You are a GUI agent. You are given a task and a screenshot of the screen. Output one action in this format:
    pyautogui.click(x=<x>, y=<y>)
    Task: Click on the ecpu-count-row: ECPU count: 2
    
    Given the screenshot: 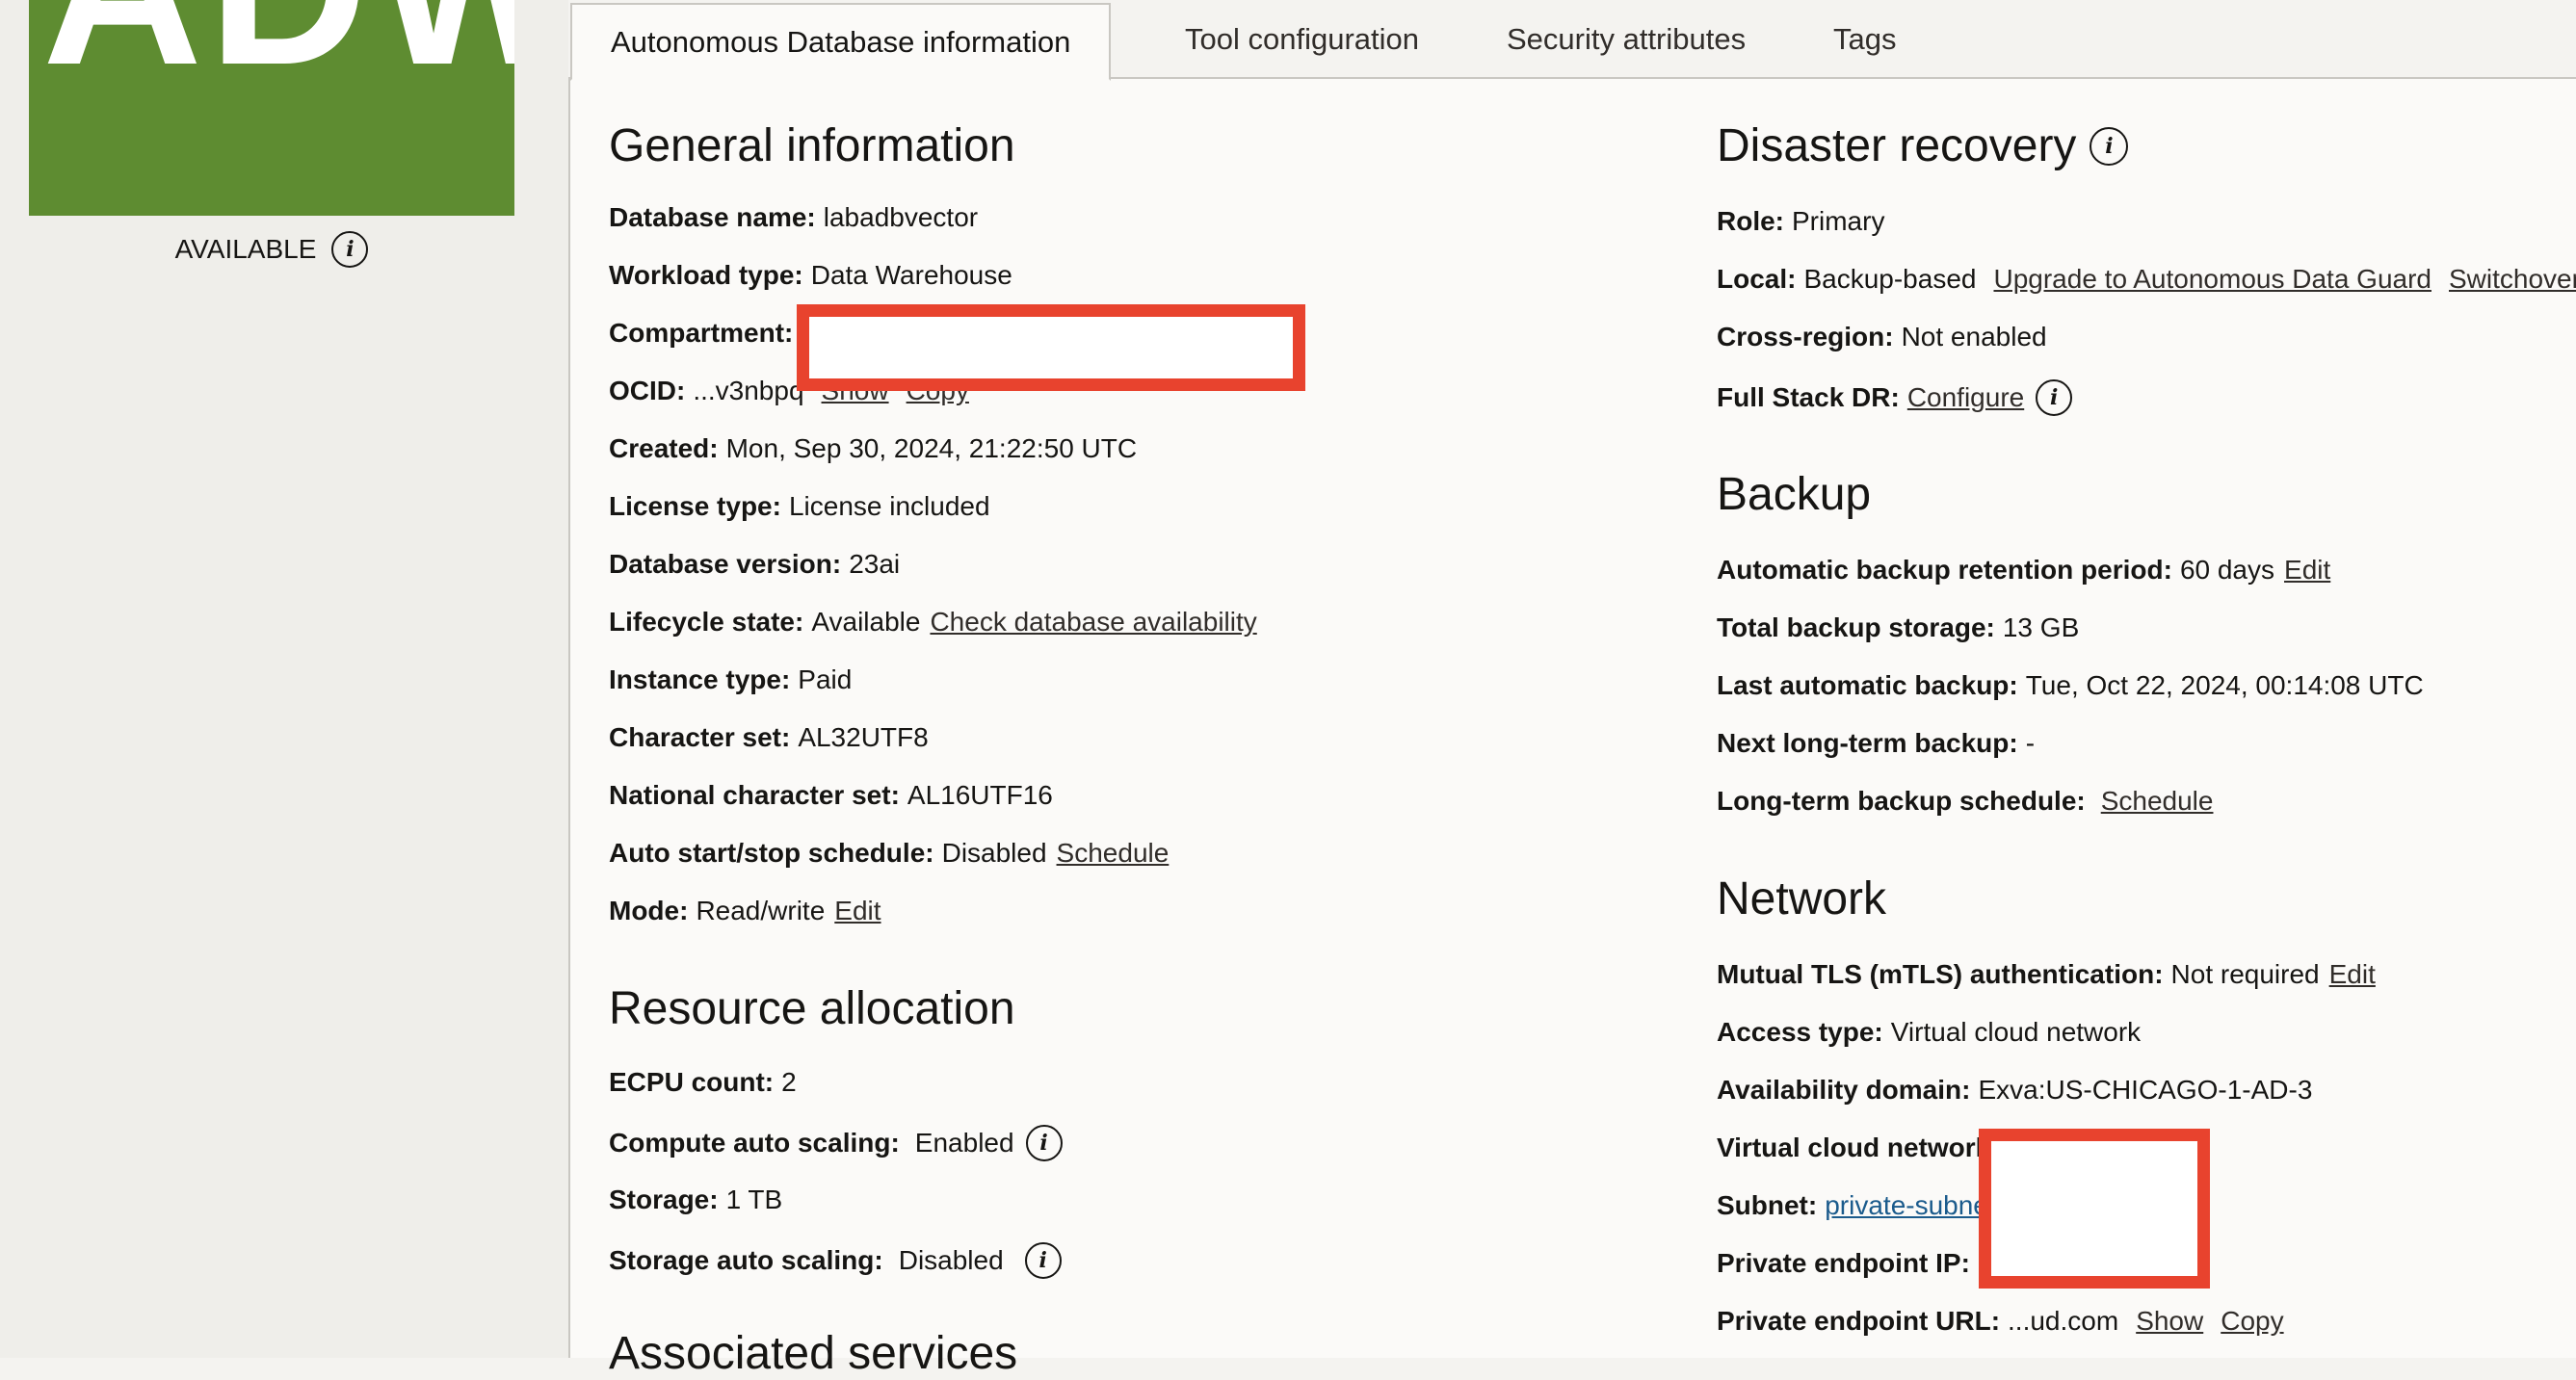 What is the action you would take?
    pyautogui.click(x=703, y=1083)
    